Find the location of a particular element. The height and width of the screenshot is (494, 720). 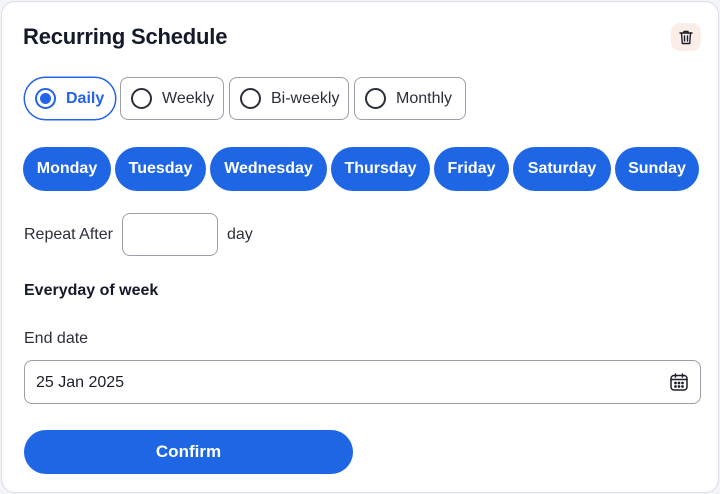

calendar-icon is located at coordinates (679, 382).